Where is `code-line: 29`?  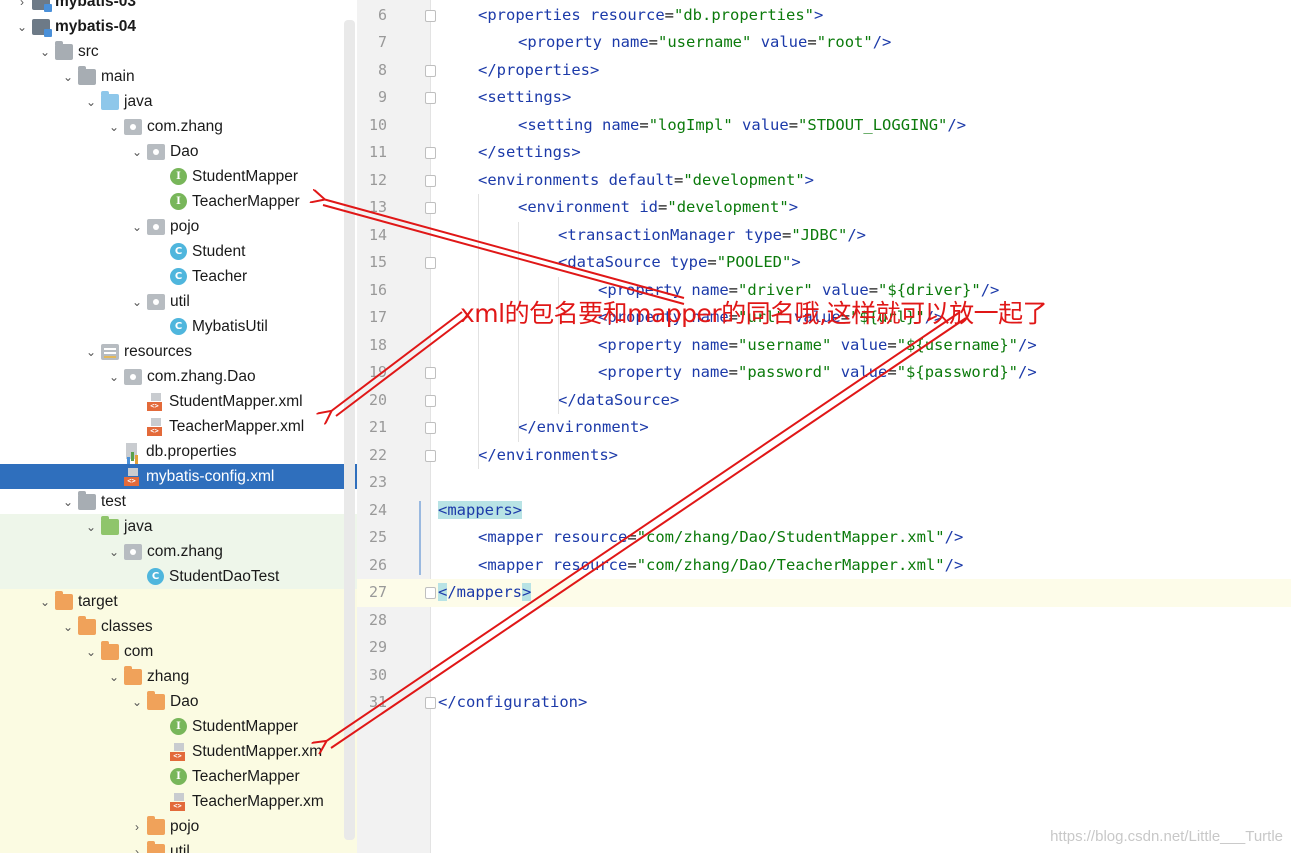
code-line: 29 is located at coordinates (824, 648).